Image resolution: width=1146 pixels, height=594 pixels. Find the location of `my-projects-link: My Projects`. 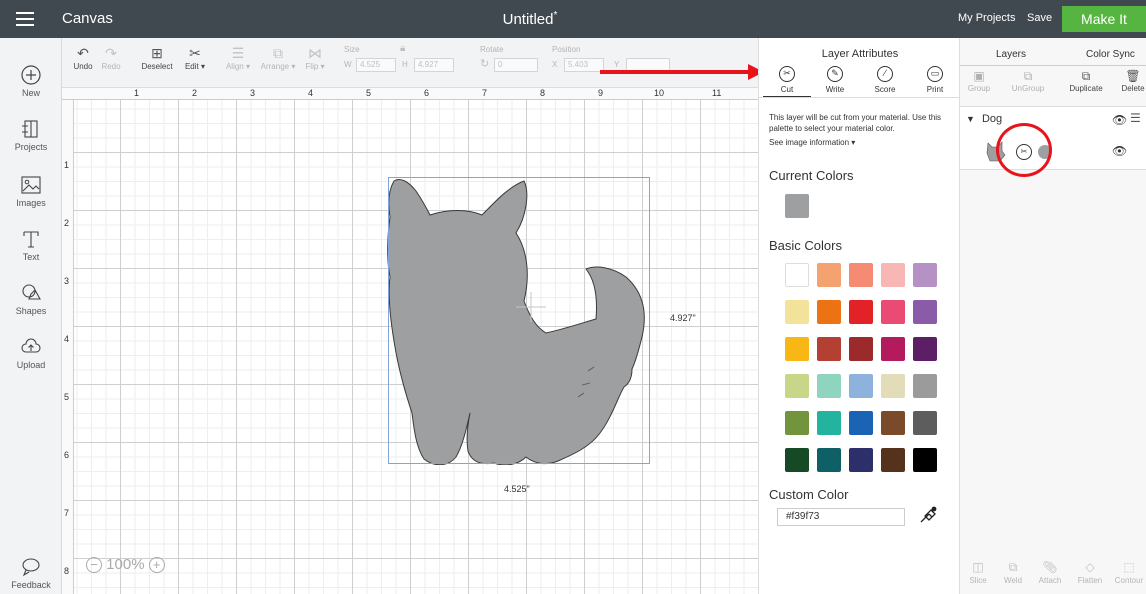

my-projects-link: My Projects is located at coordinates (986, 18).